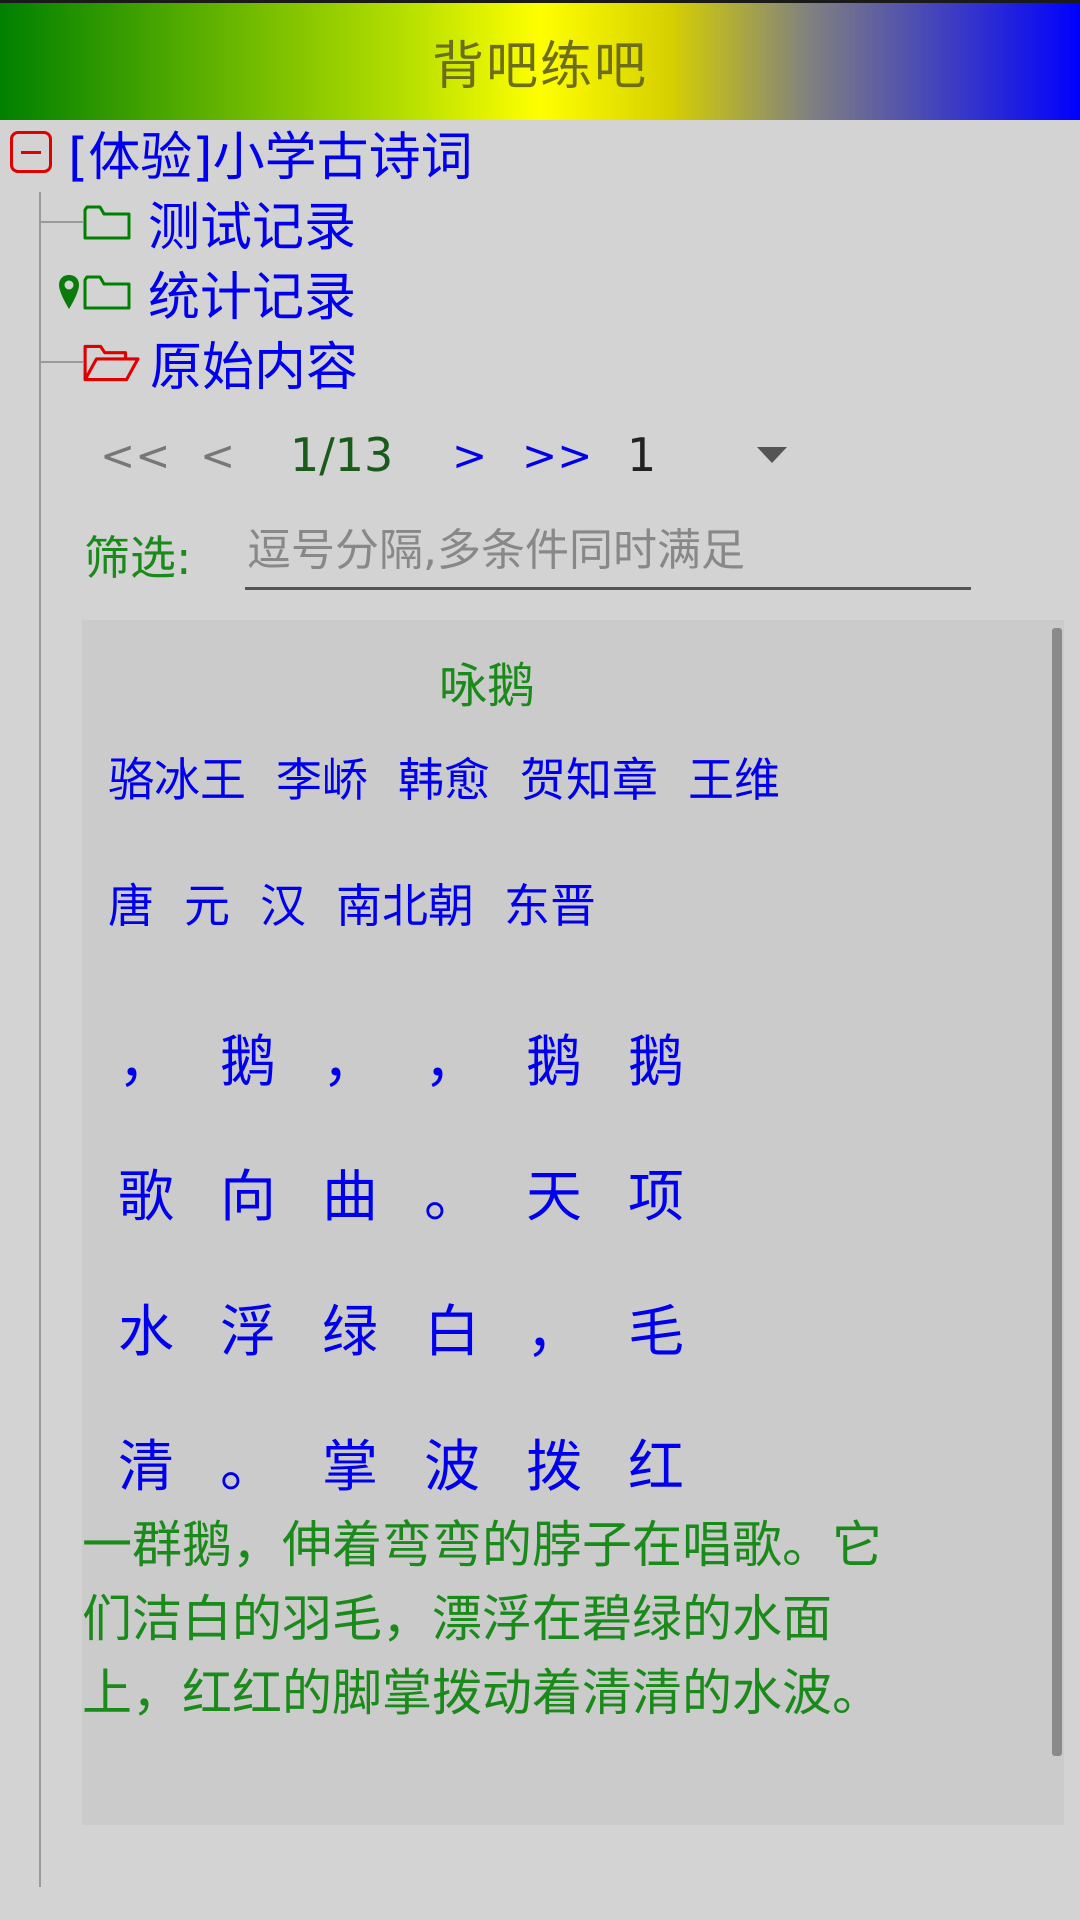 The height and width of the screenshot is (1920, 1080). I want to click on character-tile: 歌, so click(163, 1192).